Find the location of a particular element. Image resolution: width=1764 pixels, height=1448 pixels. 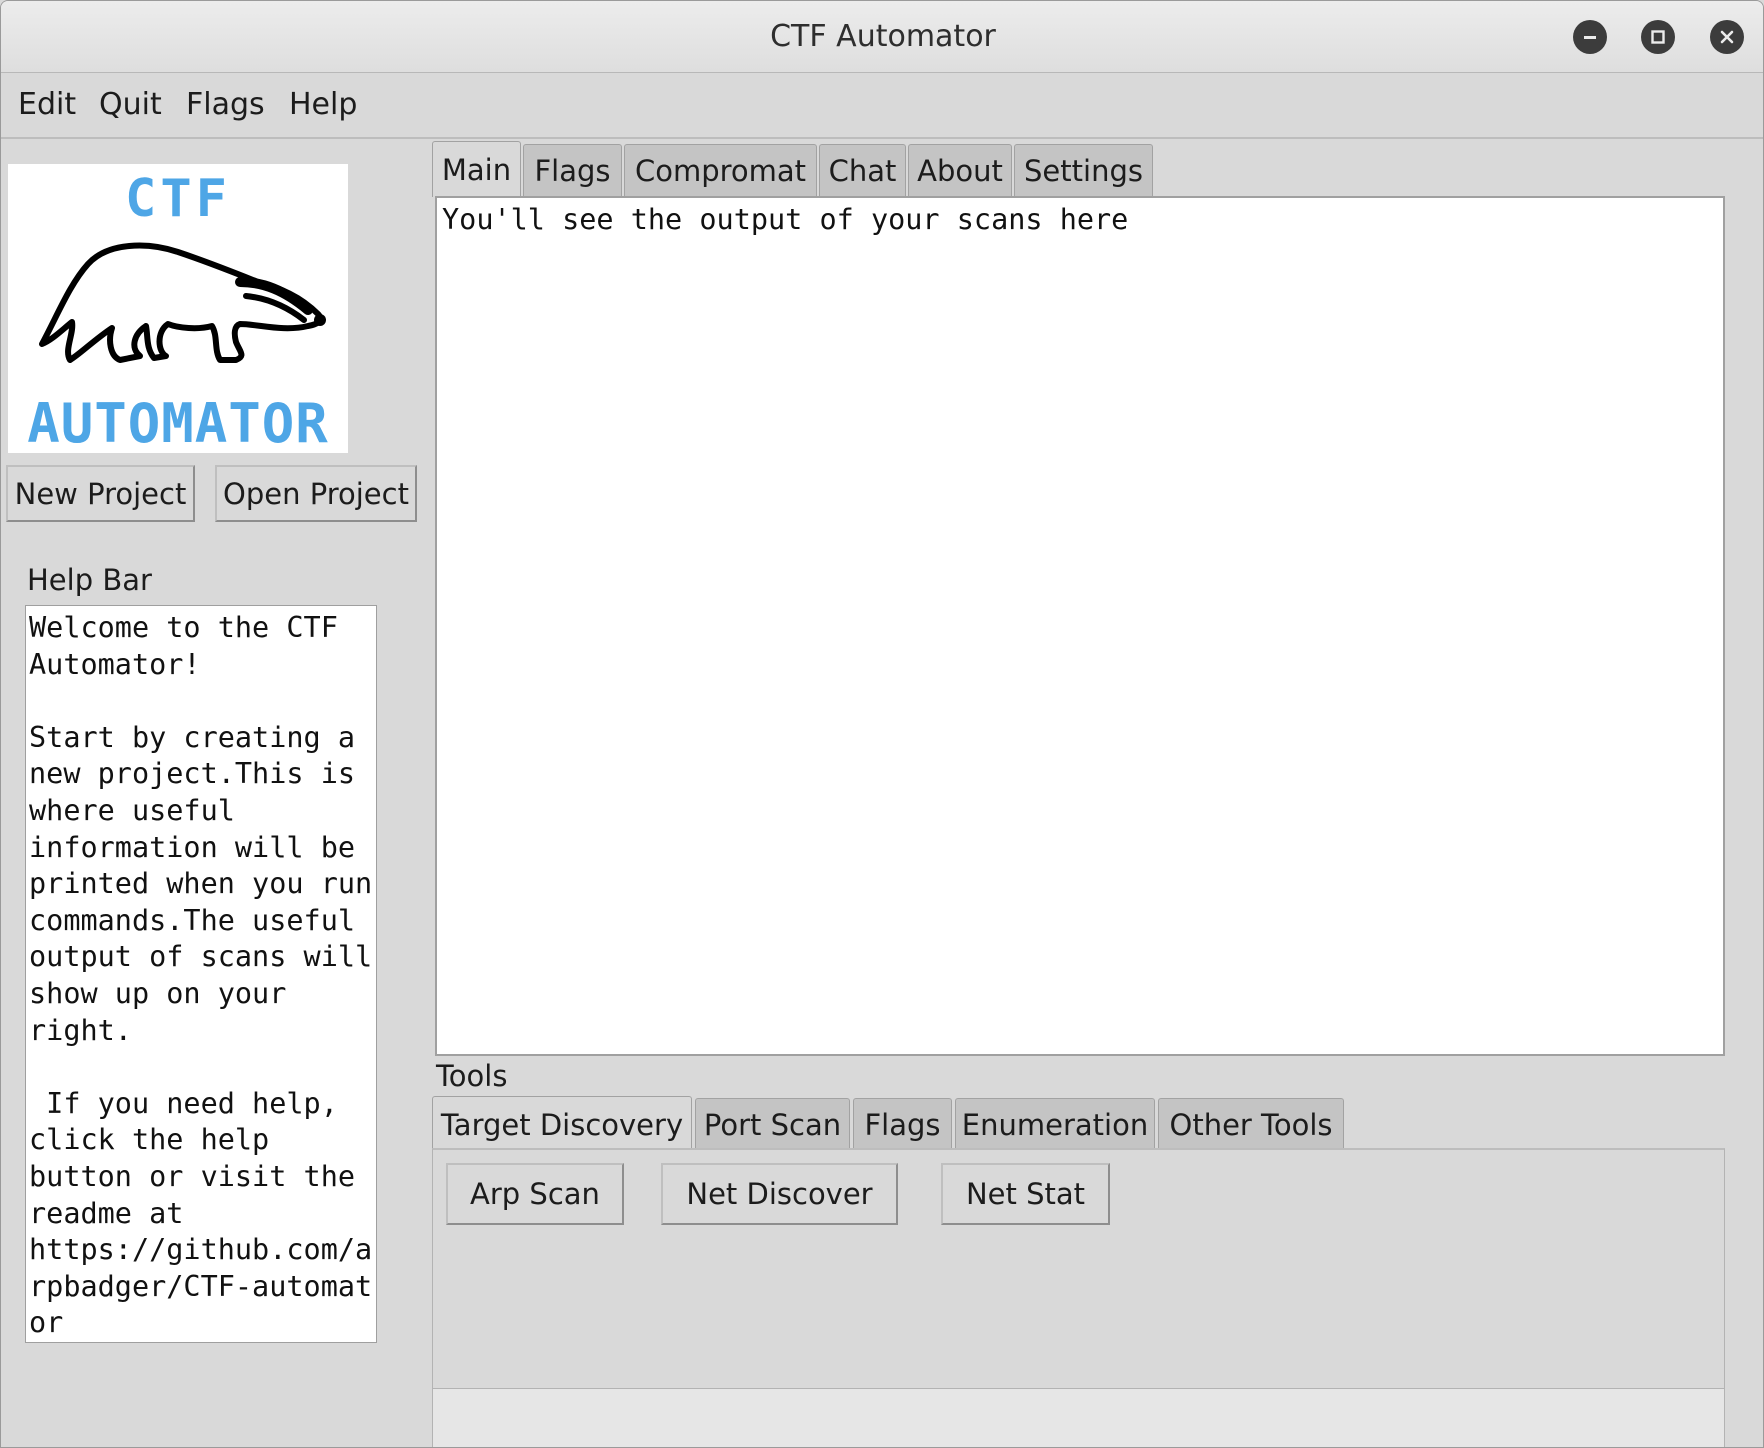

menu-edit: Edit is located at coordinates (47, 104).